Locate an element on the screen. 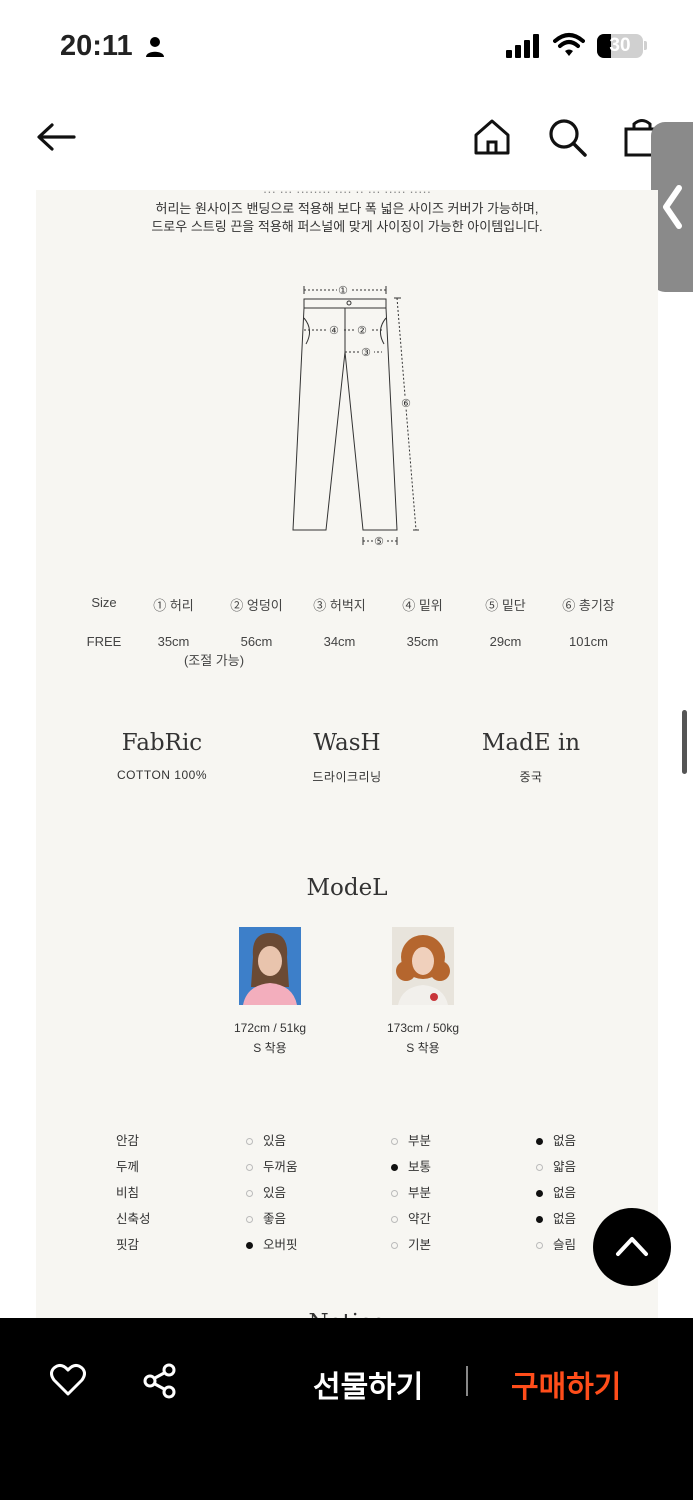 The height and width of the screenshot is (1500, 693). diagram-label-4: ④ is located at coordinates (334, 330).